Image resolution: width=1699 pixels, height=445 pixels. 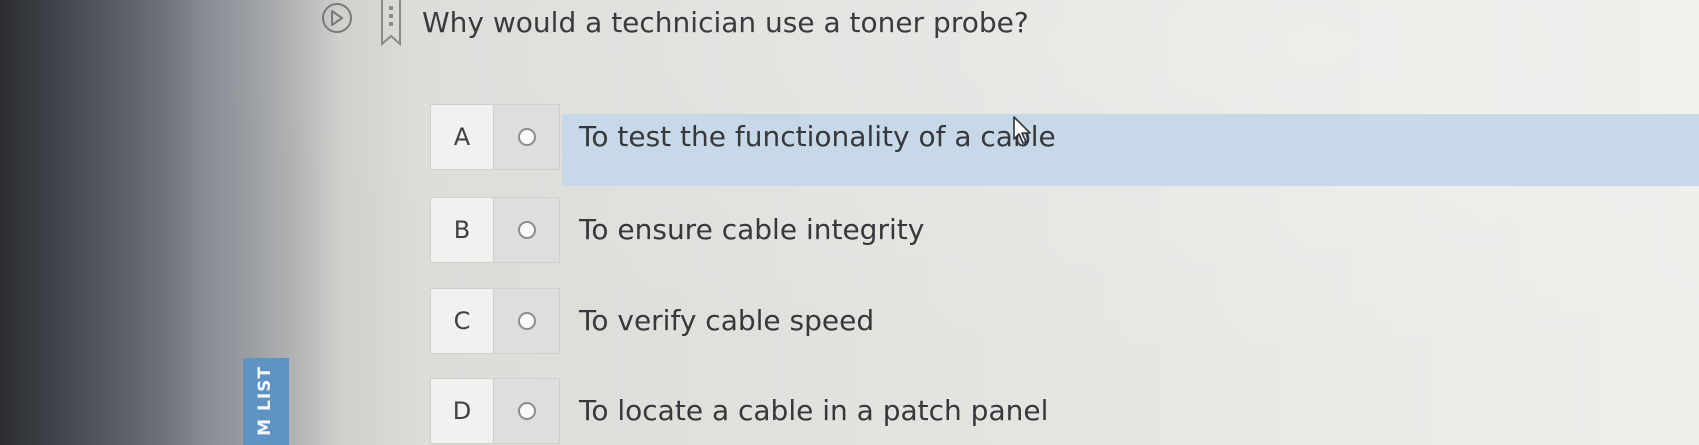 What do you see at coordinates (462, 230) in the screenshot?
I see `option-letter: B` at bounding box center [462, 230].